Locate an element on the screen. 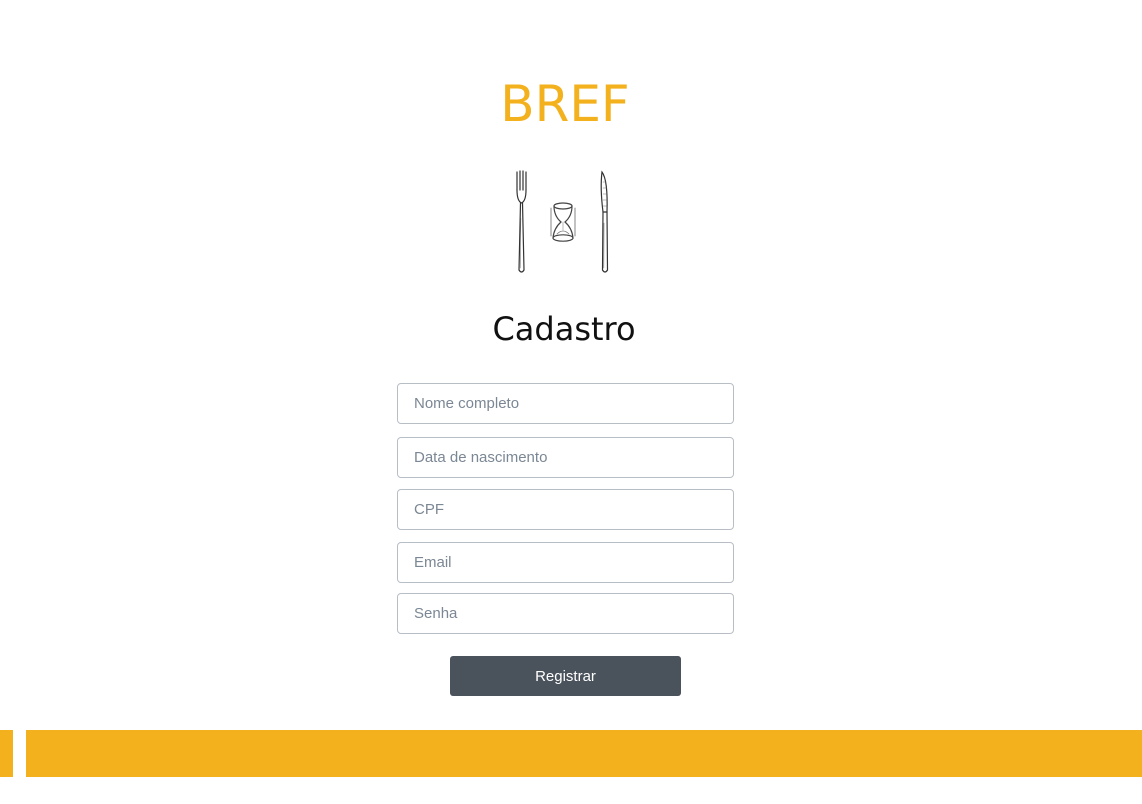 The height and width of the screenshot is (804, 1142). footer-accent-bar is located at coordinates (584, 753).